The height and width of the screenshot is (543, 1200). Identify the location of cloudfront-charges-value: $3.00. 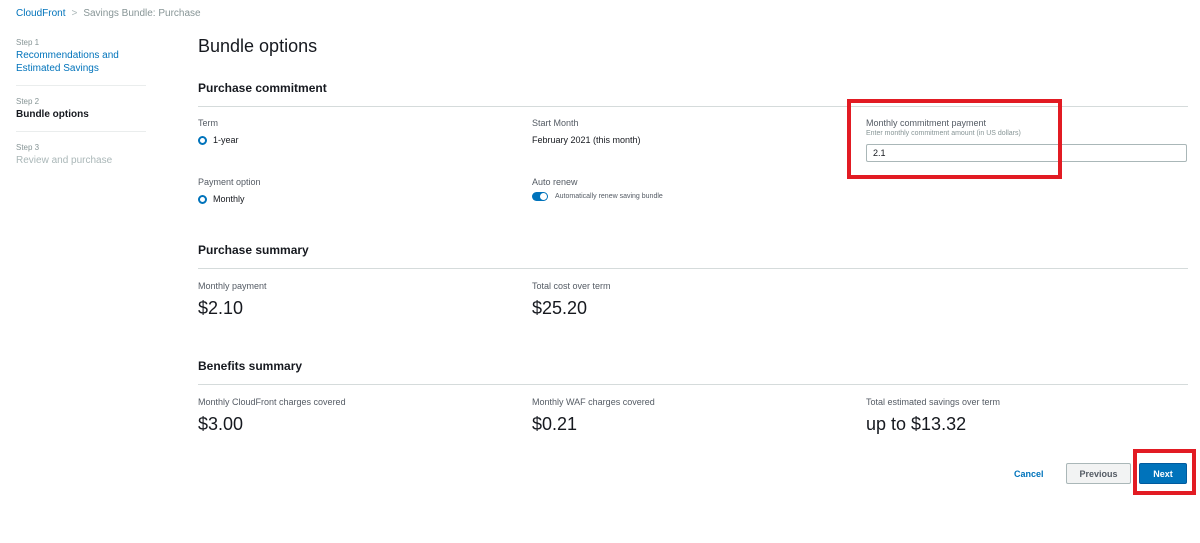
(221, 424).